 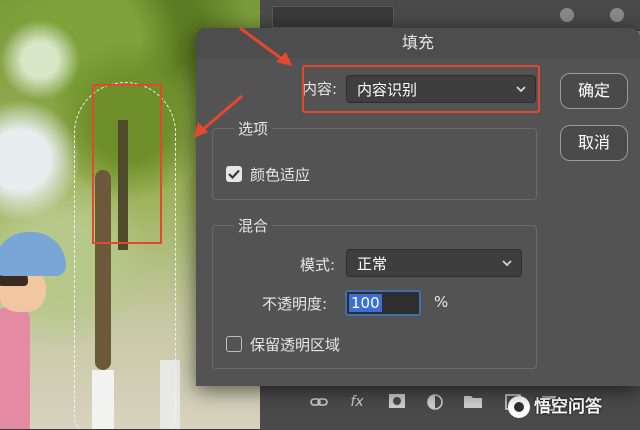 What do you see at coordinates (127, 164) in the screenshot?
I see `photo-annotation-box` at bounding box center [127, 164].